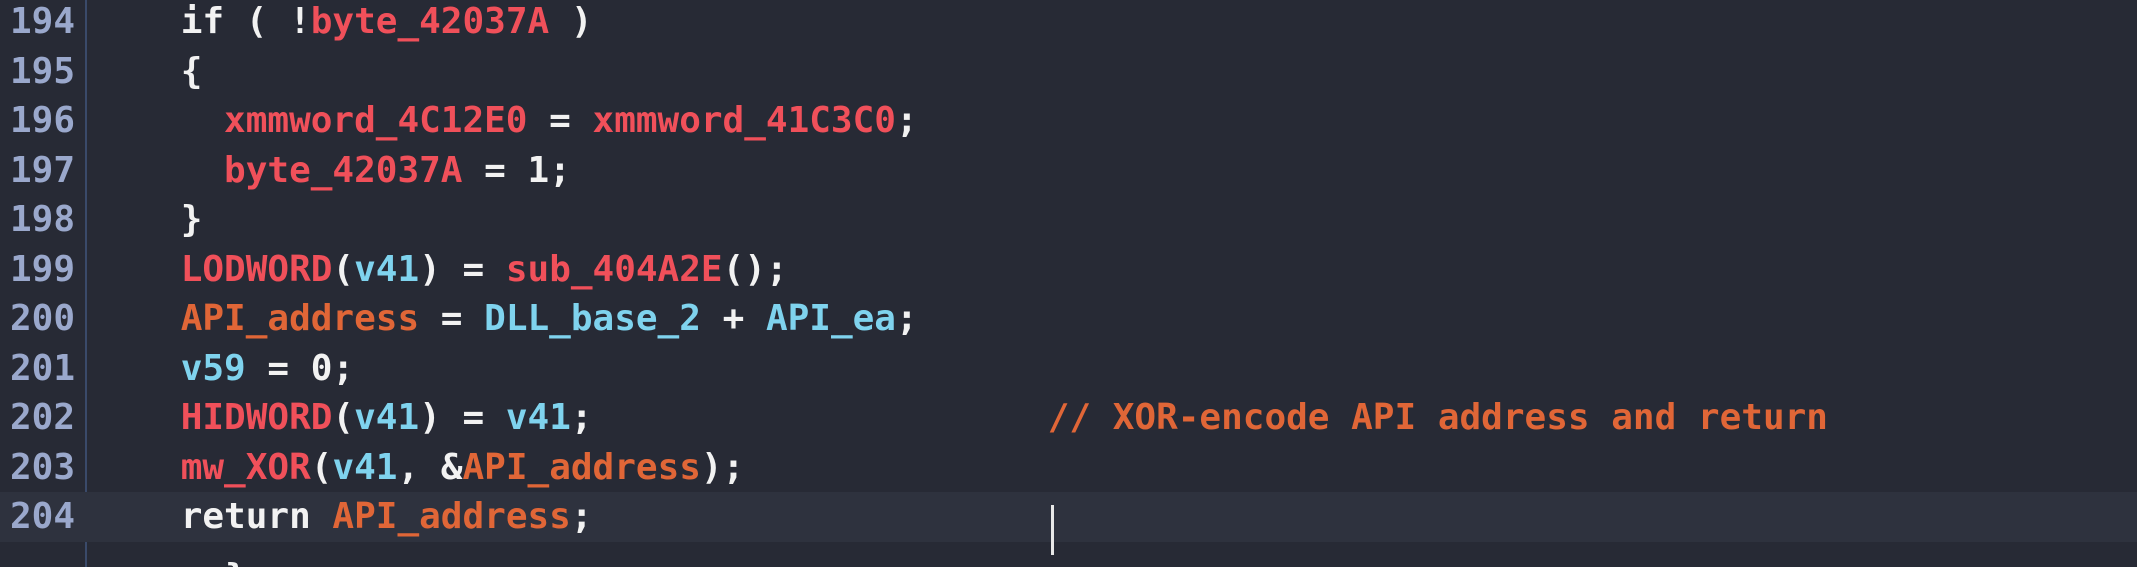 This screenshot has width=2137, height=567. What do you see at coordinates (256, 516) in the screenshot?
I see `keyword-token: return` at bounding box center [256, 516].